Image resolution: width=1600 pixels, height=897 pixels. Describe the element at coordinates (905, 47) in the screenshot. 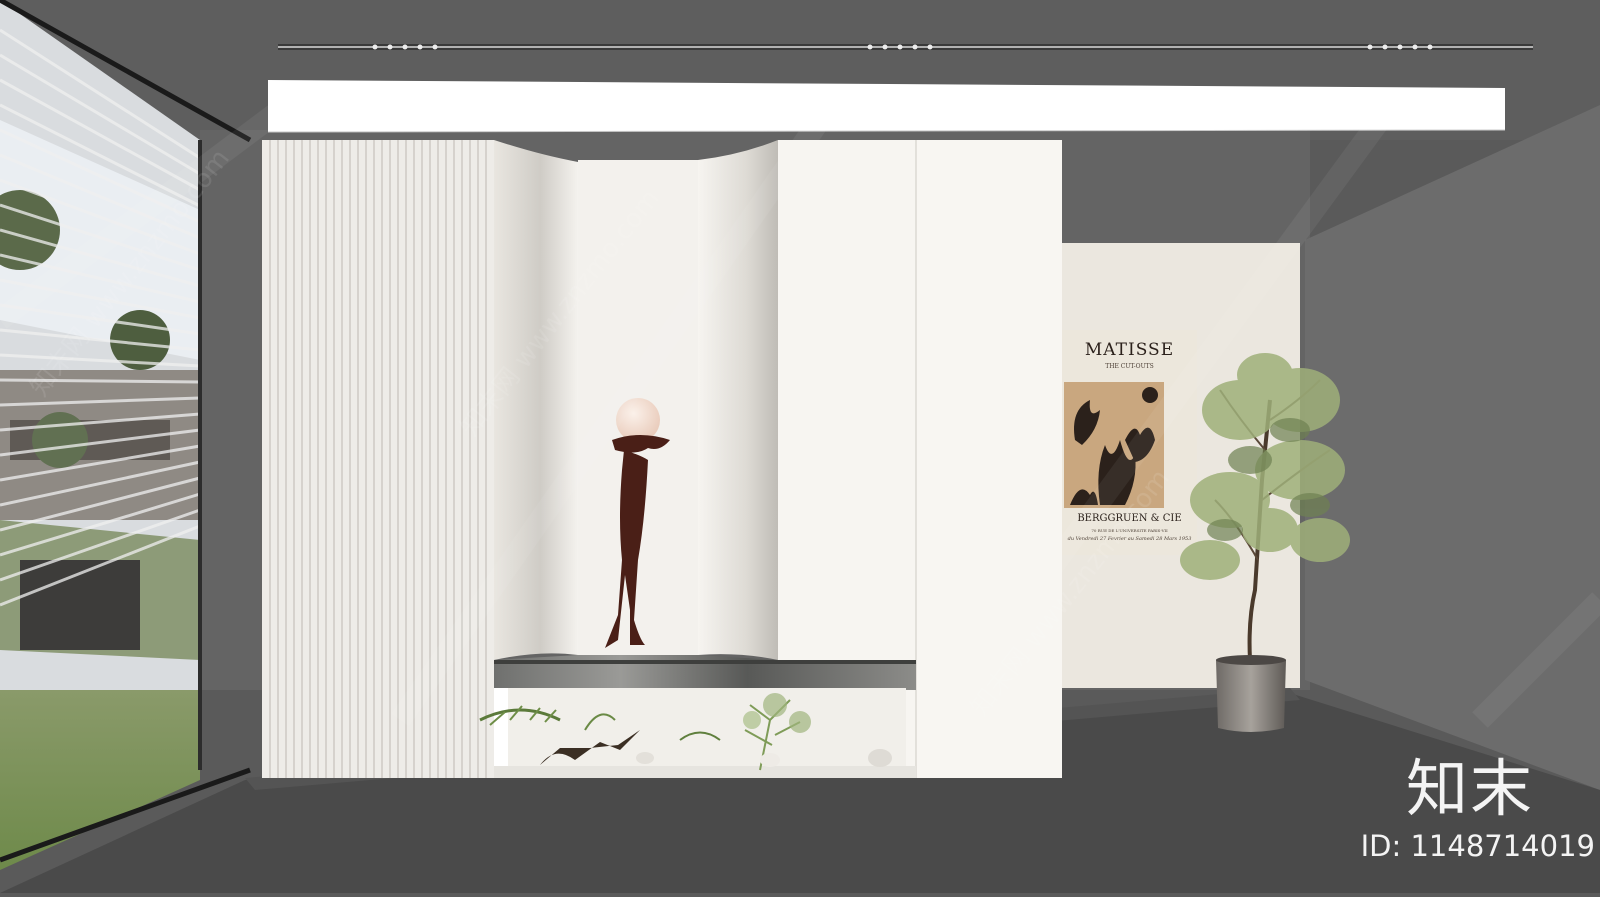

I see `ceiling-light-track` at that location.